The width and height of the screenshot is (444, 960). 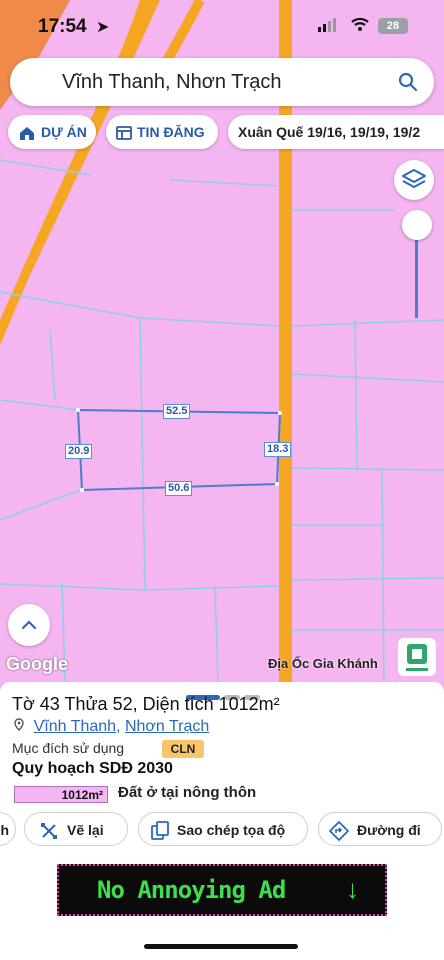 I want to click on opacity-slider-knob, so click(x=417, y=225).